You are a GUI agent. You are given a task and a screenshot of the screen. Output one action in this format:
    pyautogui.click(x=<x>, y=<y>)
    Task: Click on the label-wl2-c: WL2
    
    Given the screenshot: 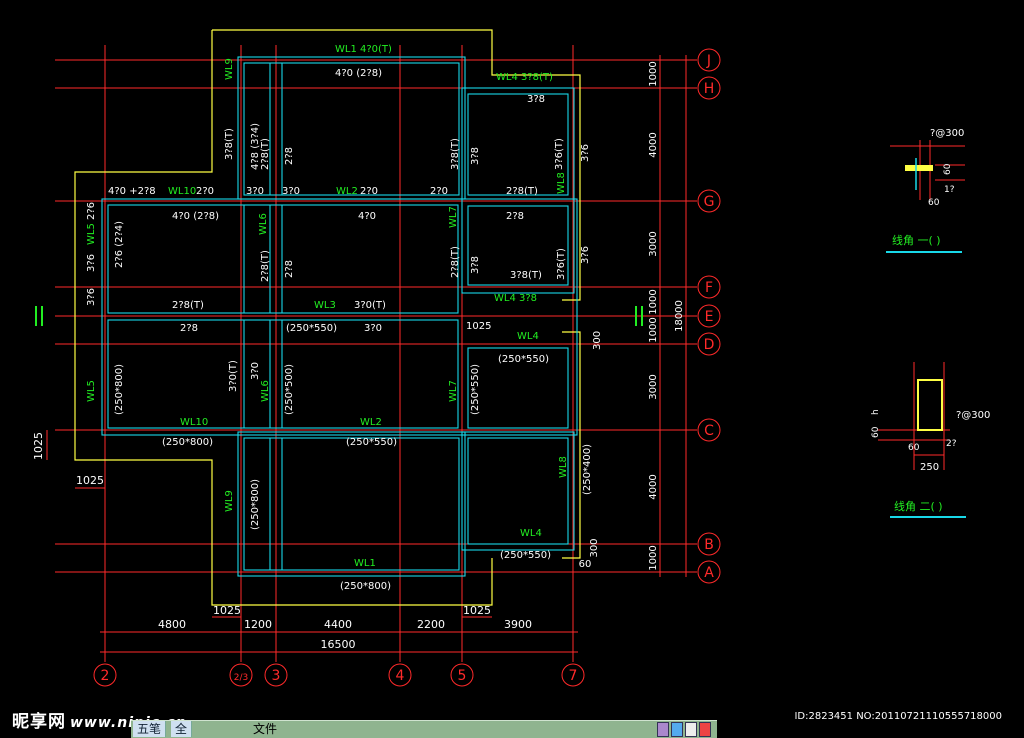 What is the action you would take?
    pyautogui.click(x=371, y=422)
    